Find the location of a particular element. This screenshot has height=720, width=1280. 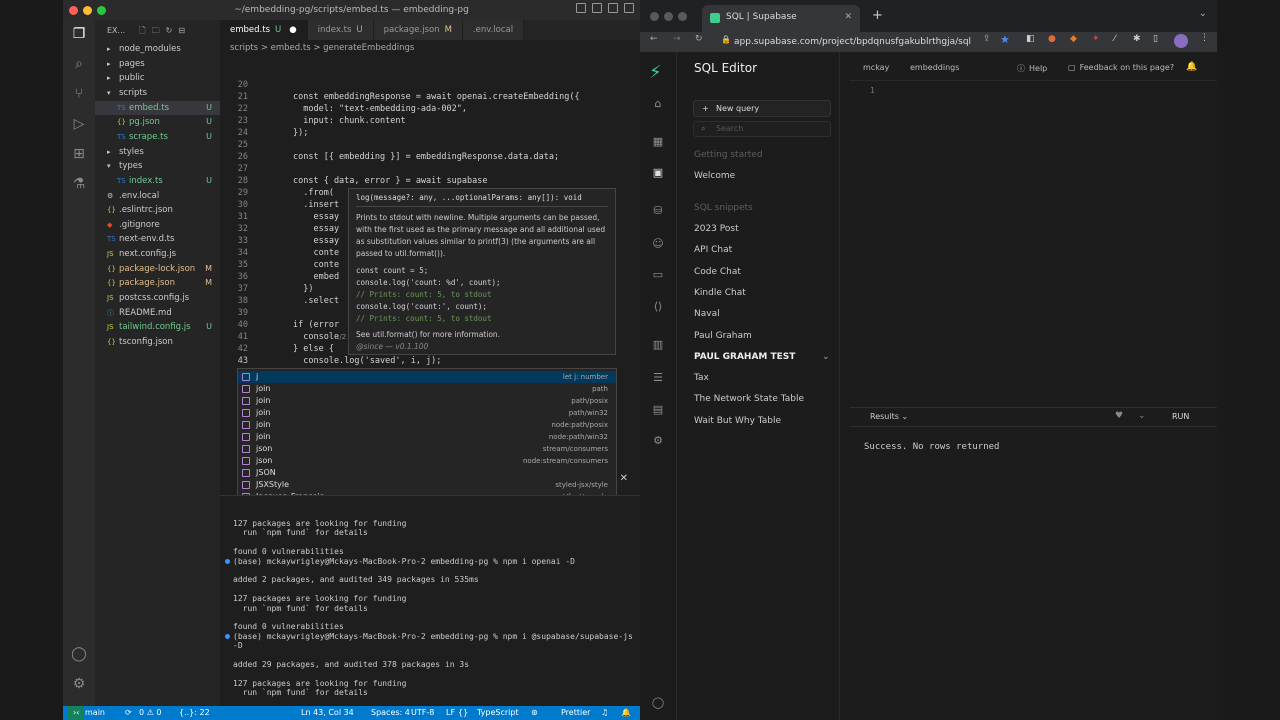

snippet-item: 2023 Post is located at coordinates (716, 229).